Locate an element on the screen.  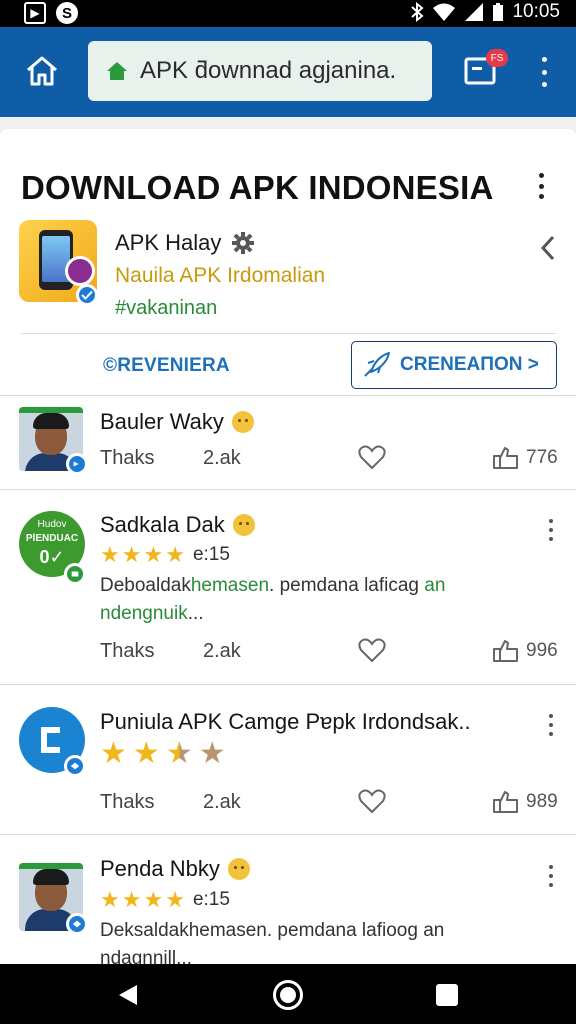
feed-item-title: Puniula APK Camge Pɐpk Irdondsak.. is located at coordinates (285, 722).